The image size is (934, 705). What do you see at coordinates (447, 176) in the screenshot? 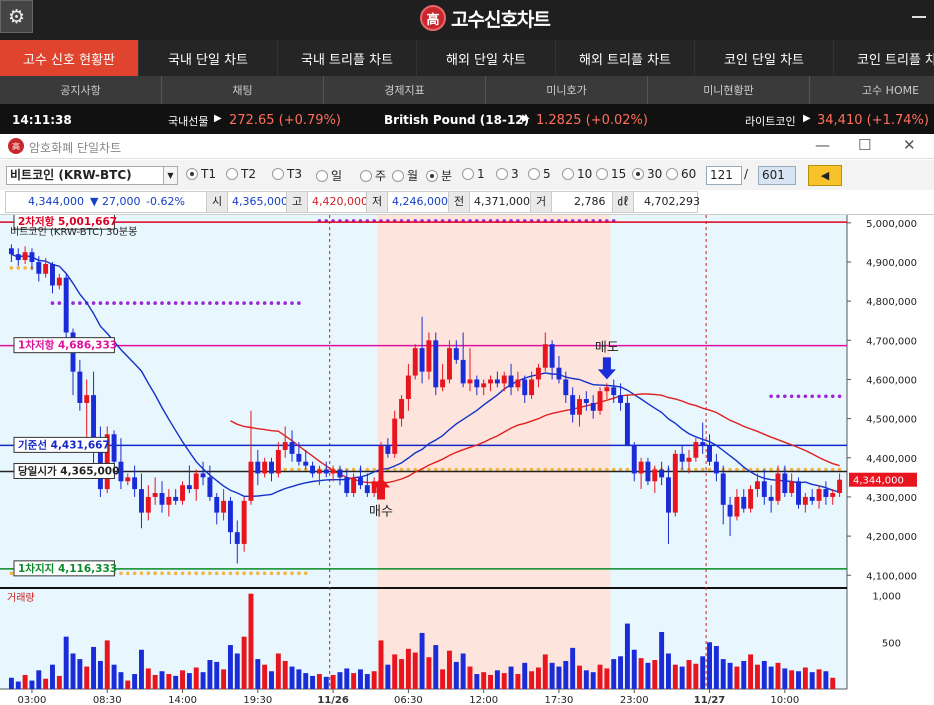
I see `radio-label: 분` at bounding box center [447, 176].